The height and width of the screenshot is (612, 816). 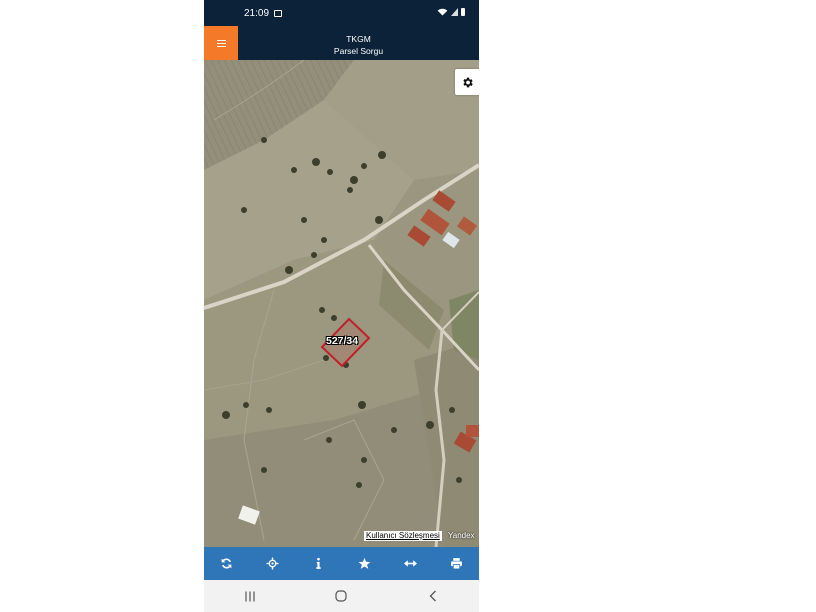 I want to click on refresh-icon, so click(x=227, y=563).